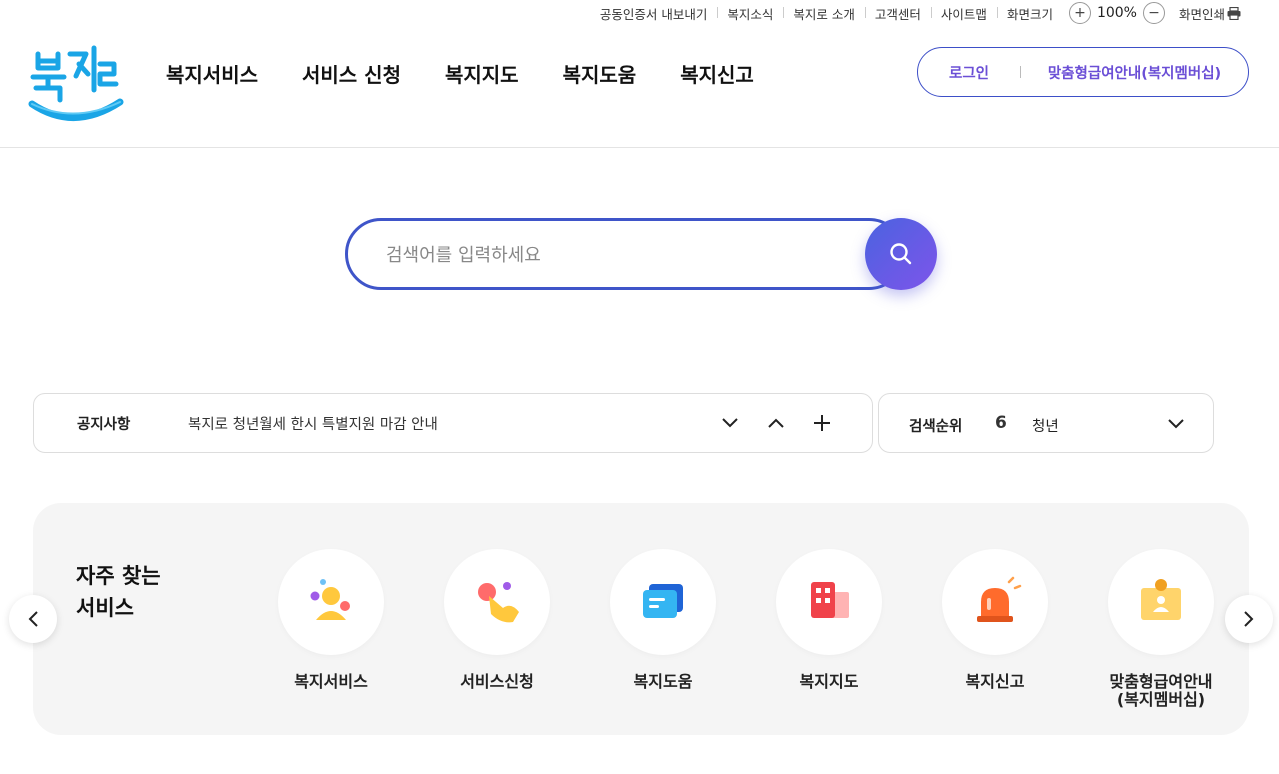 Image resolution: width=1279 pixels, height=774 pixels. Describe the element at coordinates (76, 83) in the screenshot. I see `bokjiro-logo-icon` at that location.